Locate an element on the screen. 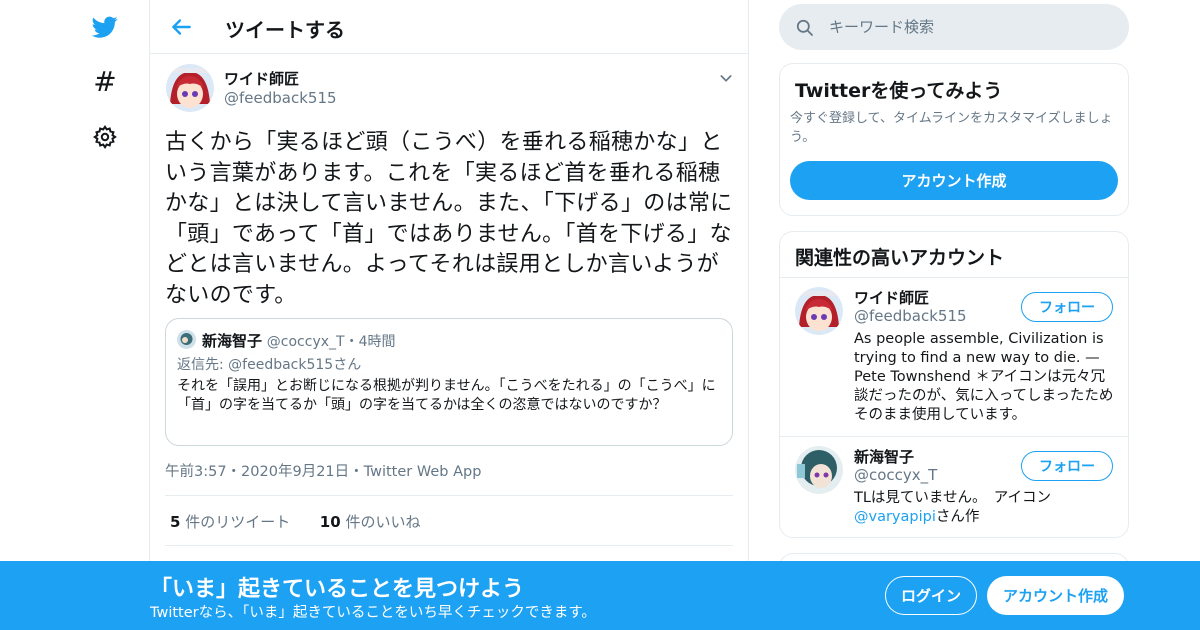 The width and height of the screenshot is (1200, 630). account-handle: @feedback515 is located at coordinates (910, 316).